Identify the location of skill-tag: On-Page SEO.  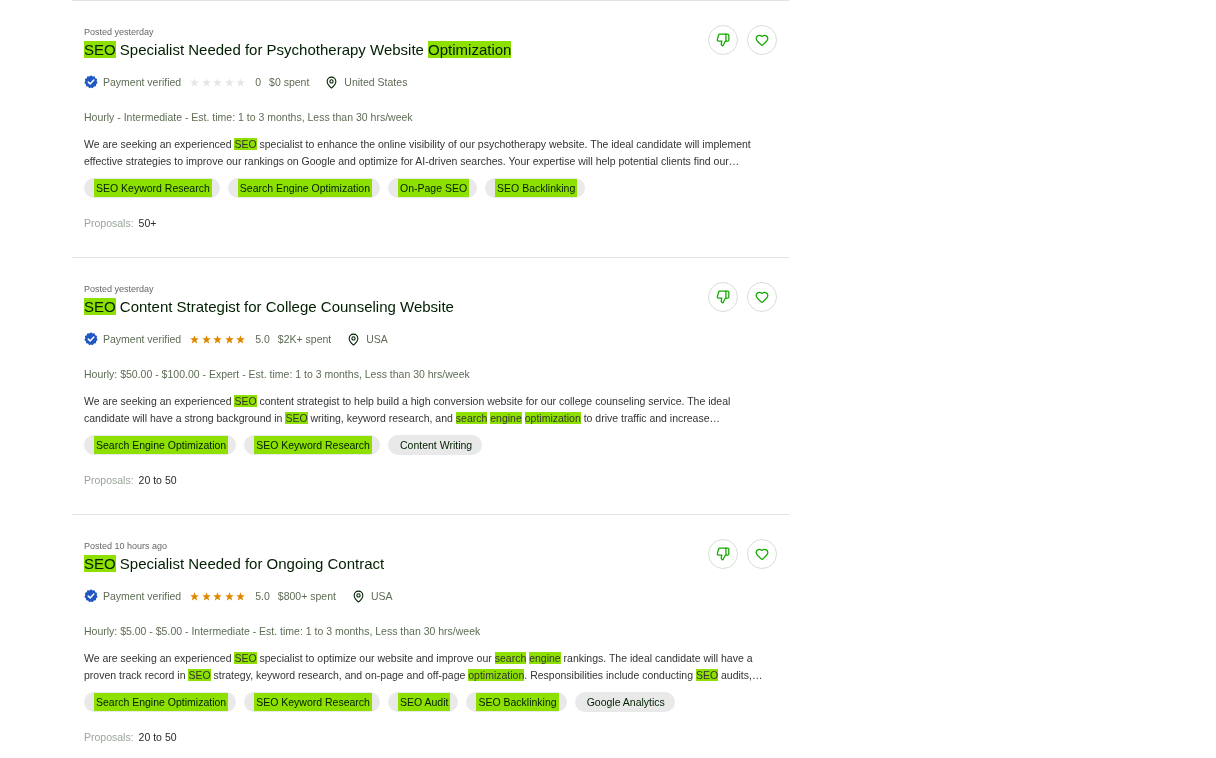
(432, 188).